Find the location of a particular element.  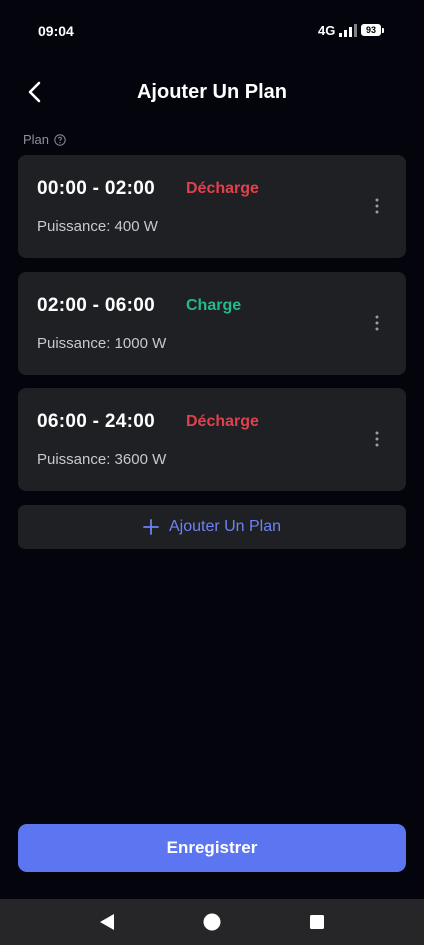

plan-time: 02:00 - 06:00 is located at coordinates (96, 305).